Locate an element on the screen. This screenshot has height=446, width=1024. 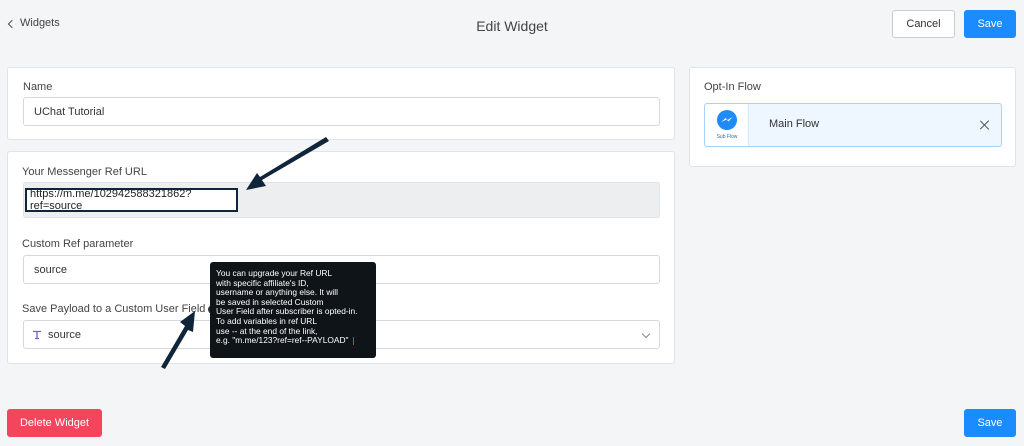
text-cursor is located at coordinates (354, 340).